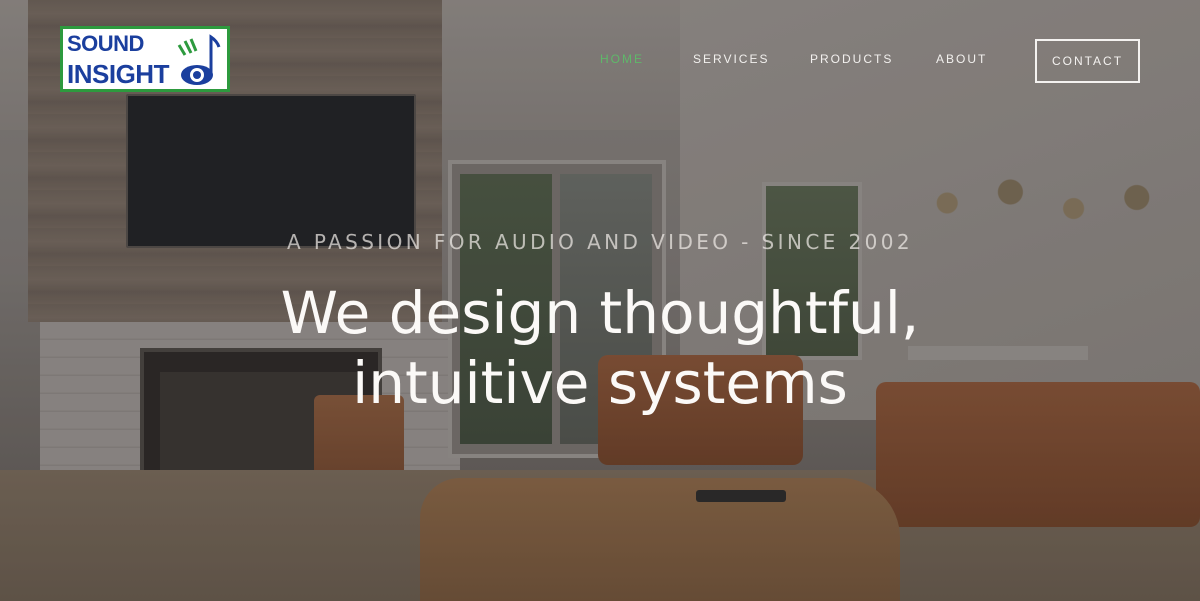  Describe the element at coordinates (118, 74) in the screenshot. I see `logo-text-insight: INSIGHT` at that location.